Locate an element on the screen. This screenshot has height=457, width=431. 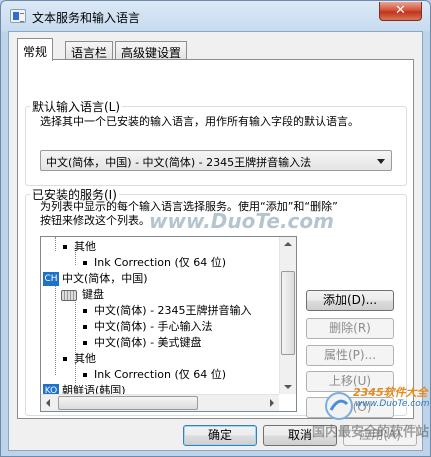
tree-item-label: 中文(简体) - 美式键盘 is located at coordinates (148, 342).